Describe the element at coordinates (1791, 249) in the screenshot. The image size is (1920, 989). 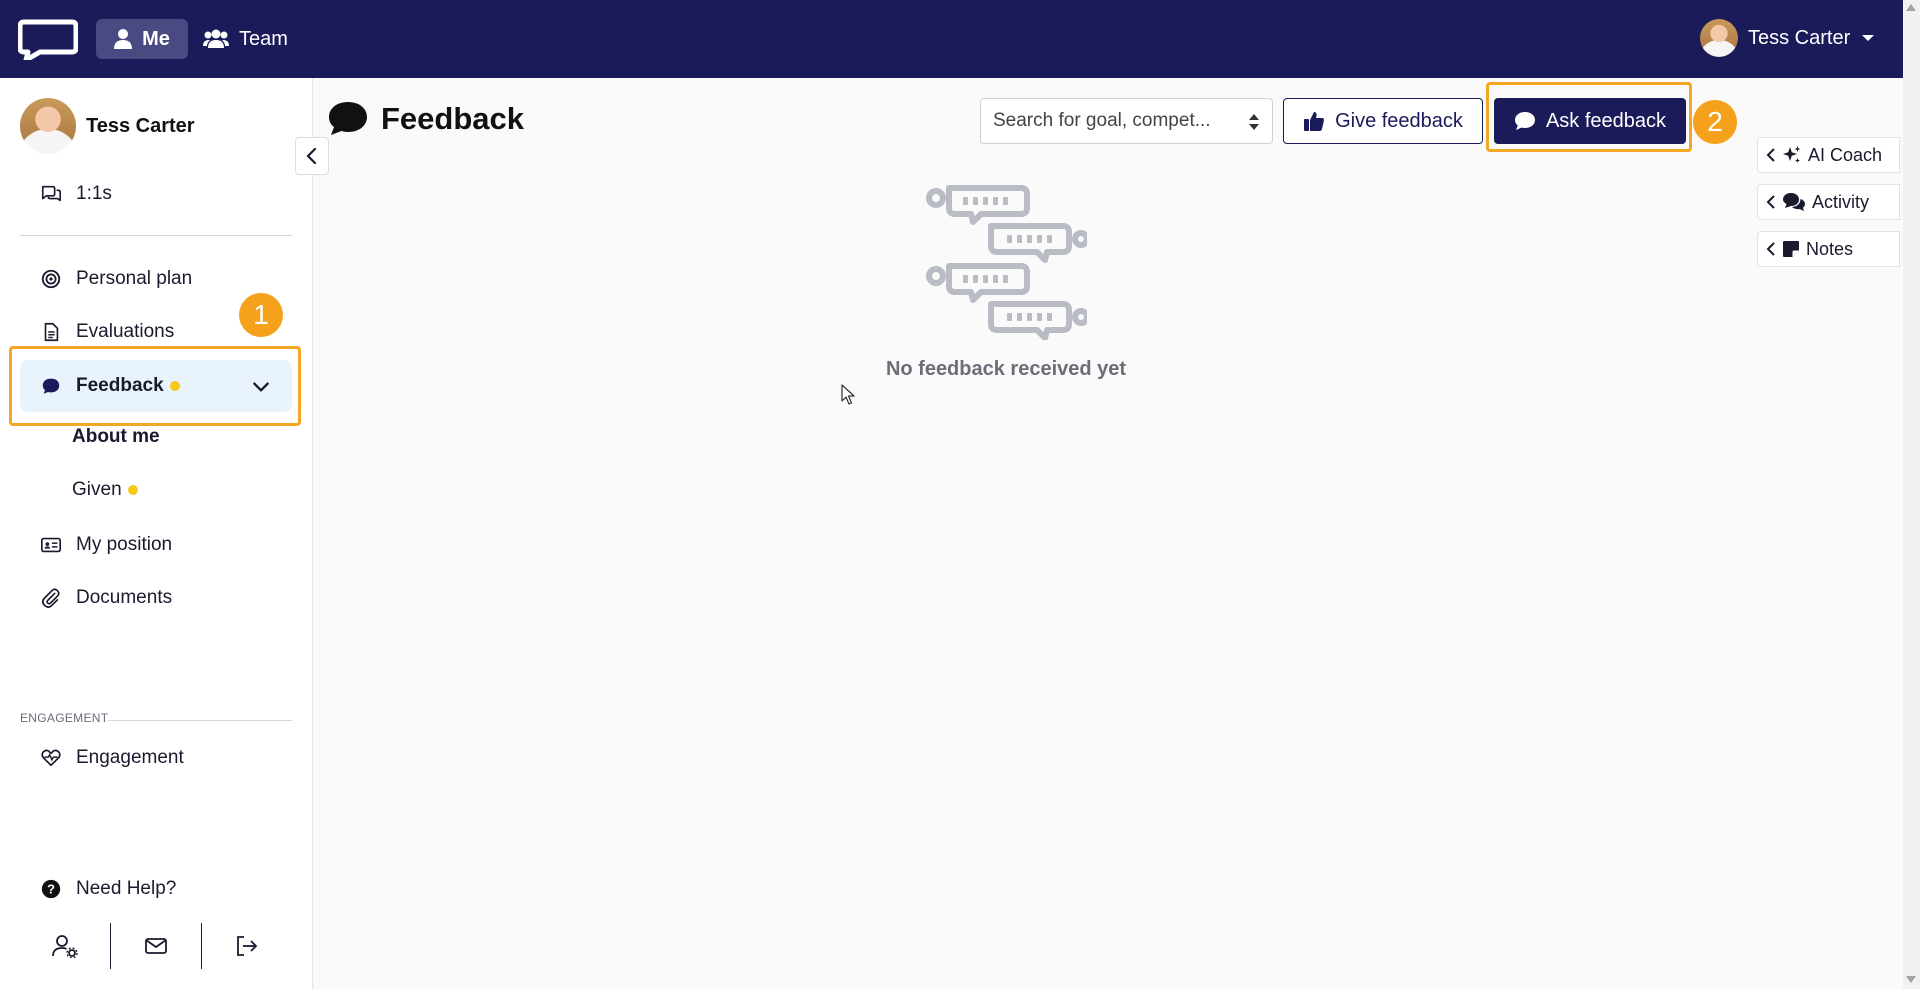
I see `sticky-note-icon` at that location.